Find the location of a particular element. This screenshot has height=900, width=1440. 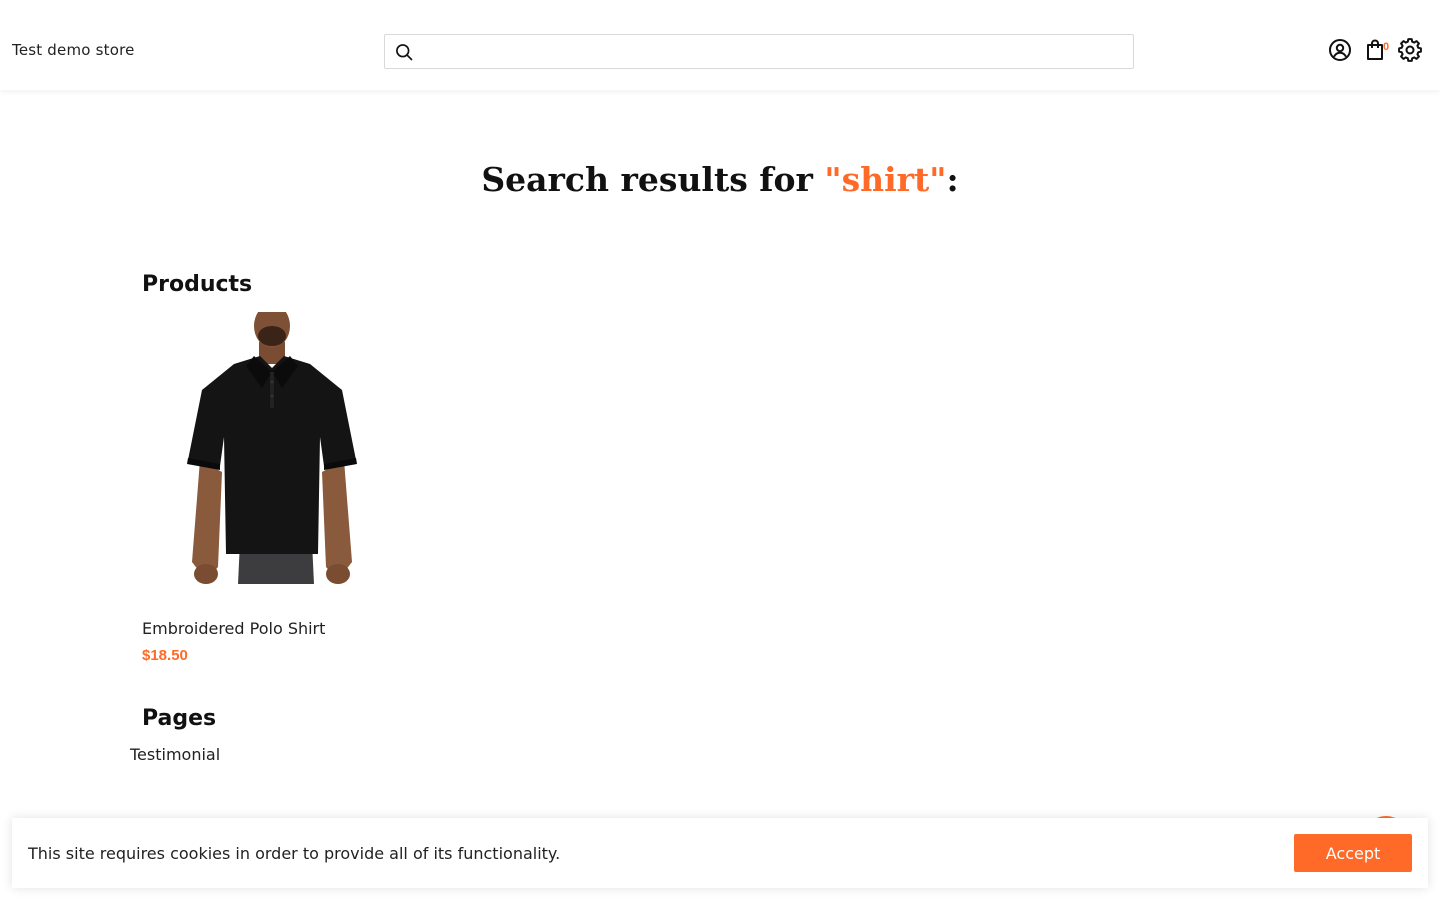

search-bar is located at coordinates (759, 51).